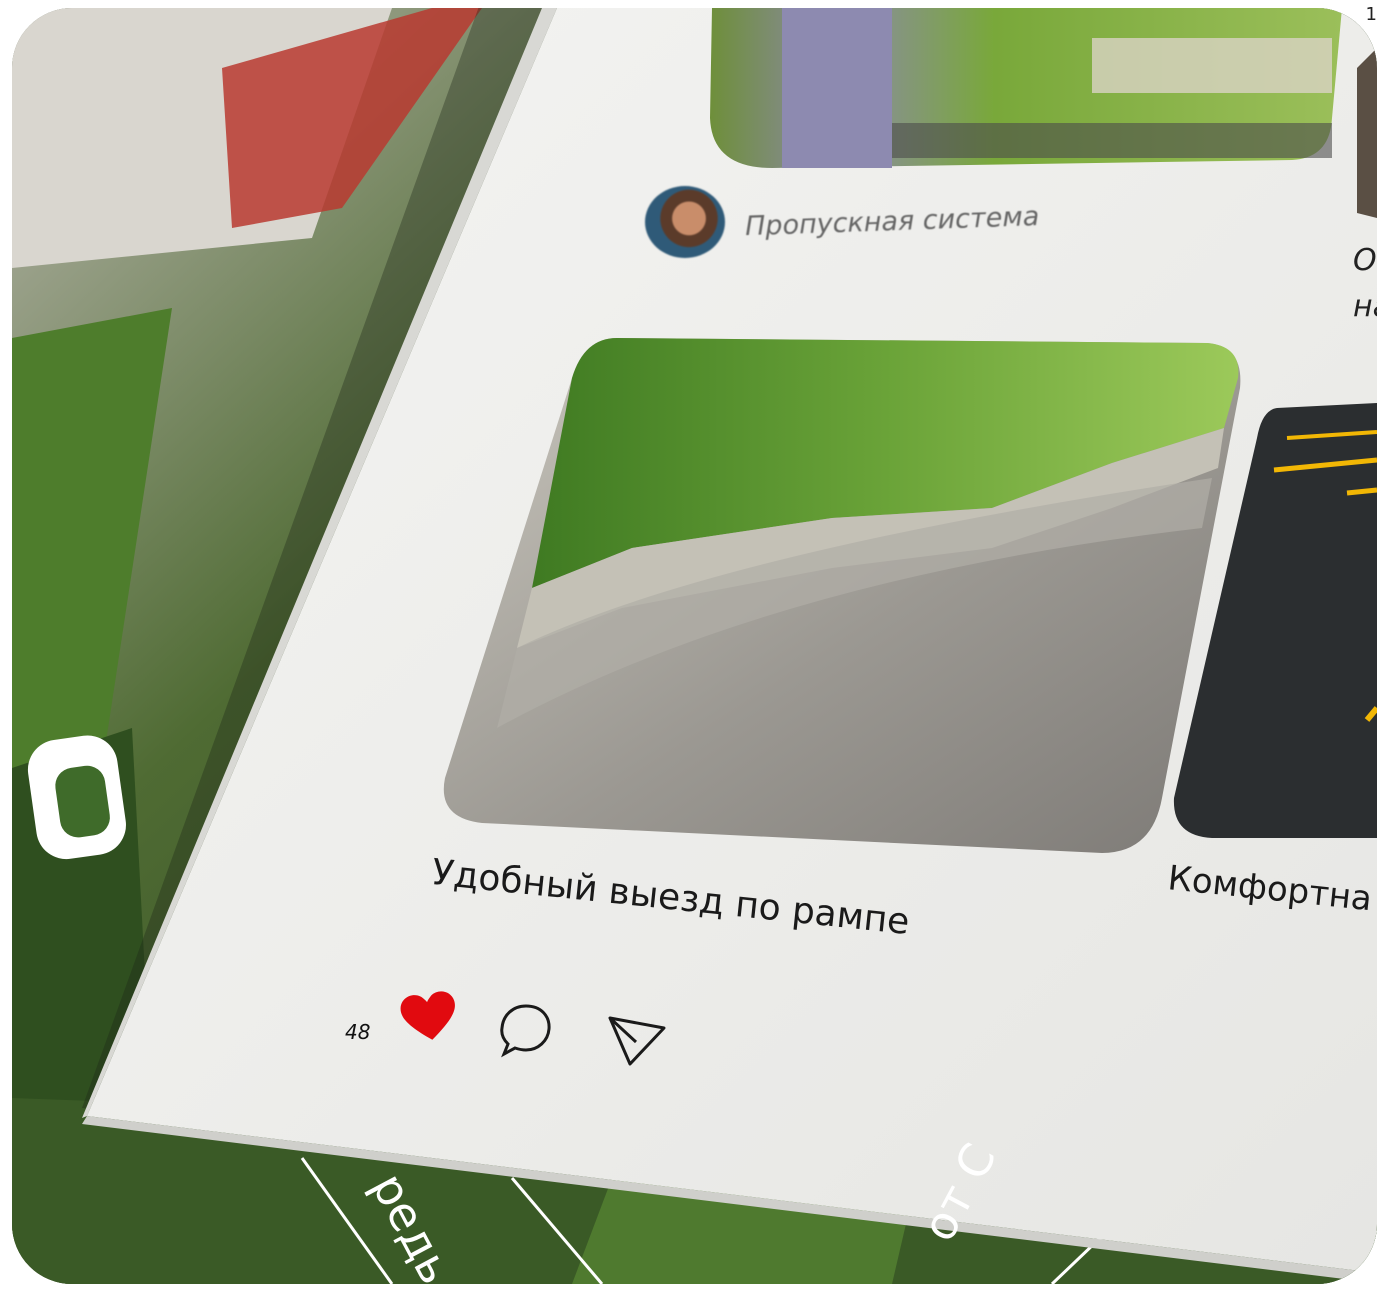 Image resolution: width=1377 pixels, height=1292 pixels. I want to click on heart-icon, so click(429, 1016).